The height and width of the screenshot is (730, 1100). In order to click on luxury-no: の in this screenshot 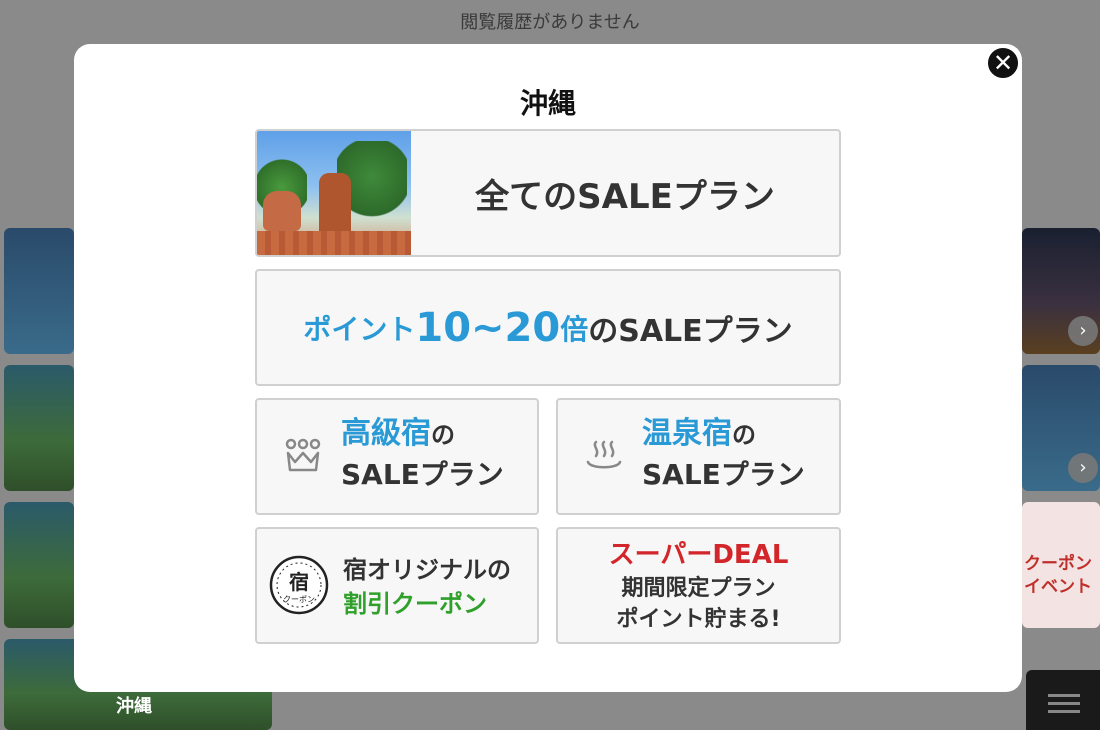, I will do `click(443, 435)`.